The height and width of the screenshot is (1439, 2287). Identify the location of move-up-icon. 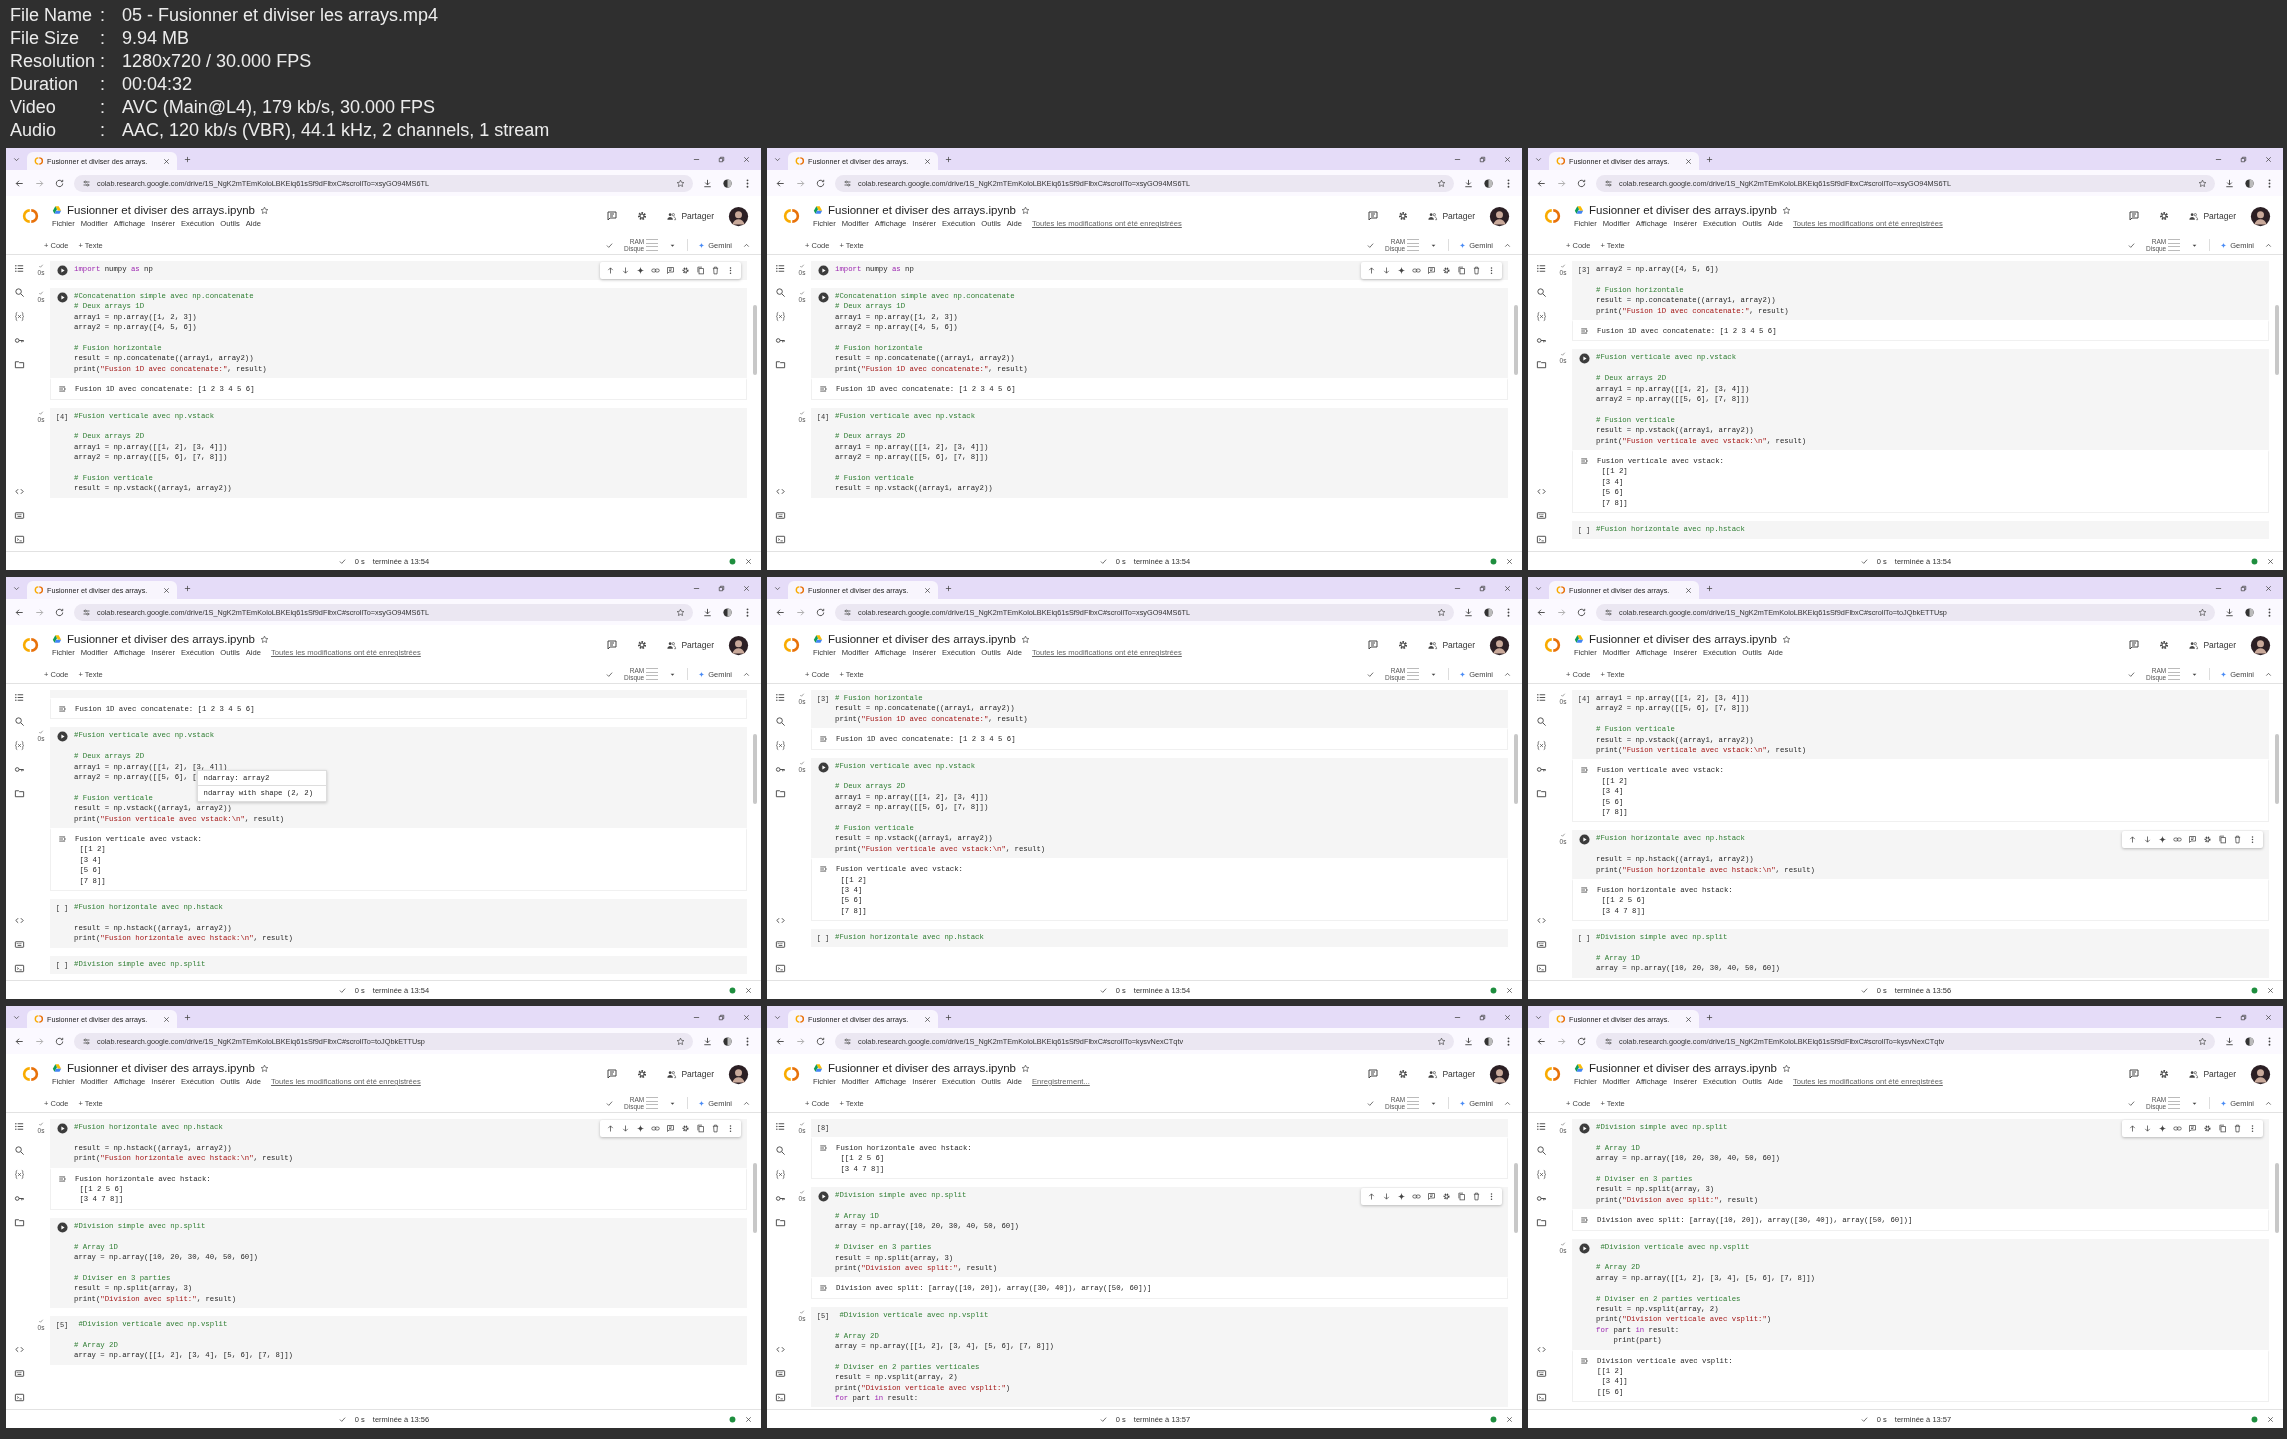
(1371, 1197).